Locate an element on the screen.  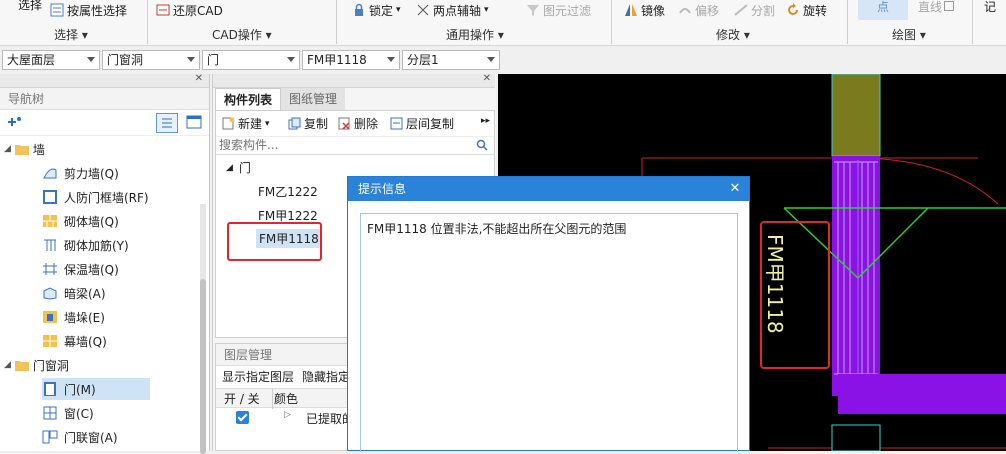
select-label: 选择 is located at coordinates (30, 6).